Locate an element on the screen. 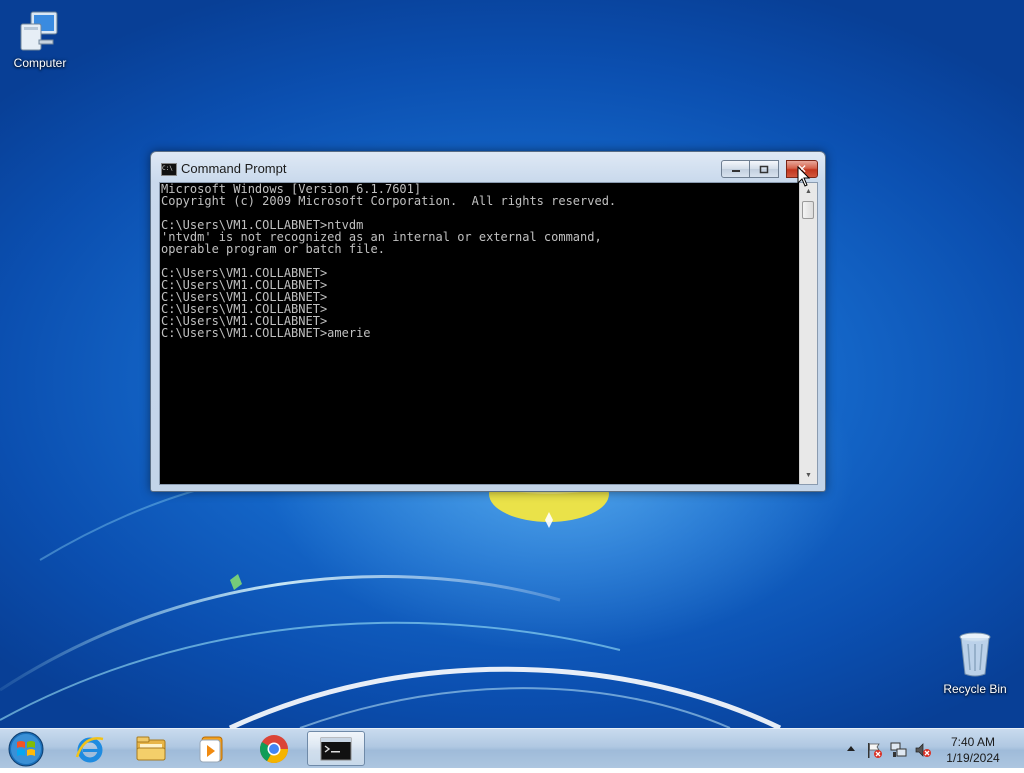  chrome-icon is located at coordinates (274, 748).